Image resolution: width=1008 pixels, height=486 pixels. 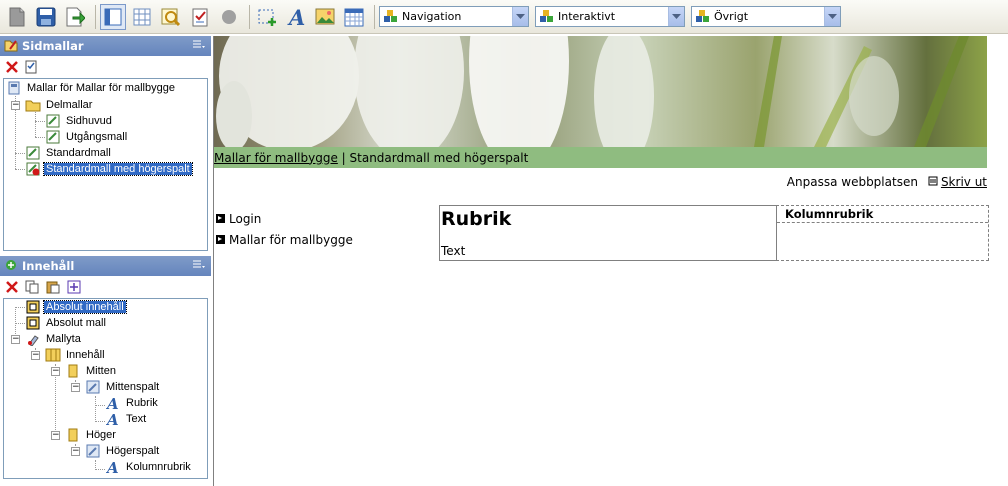 What do you see at coordinates (132, 403) in the screenshot?
I see `tree-node: A Rubrik` at bounding box center [132, 403].